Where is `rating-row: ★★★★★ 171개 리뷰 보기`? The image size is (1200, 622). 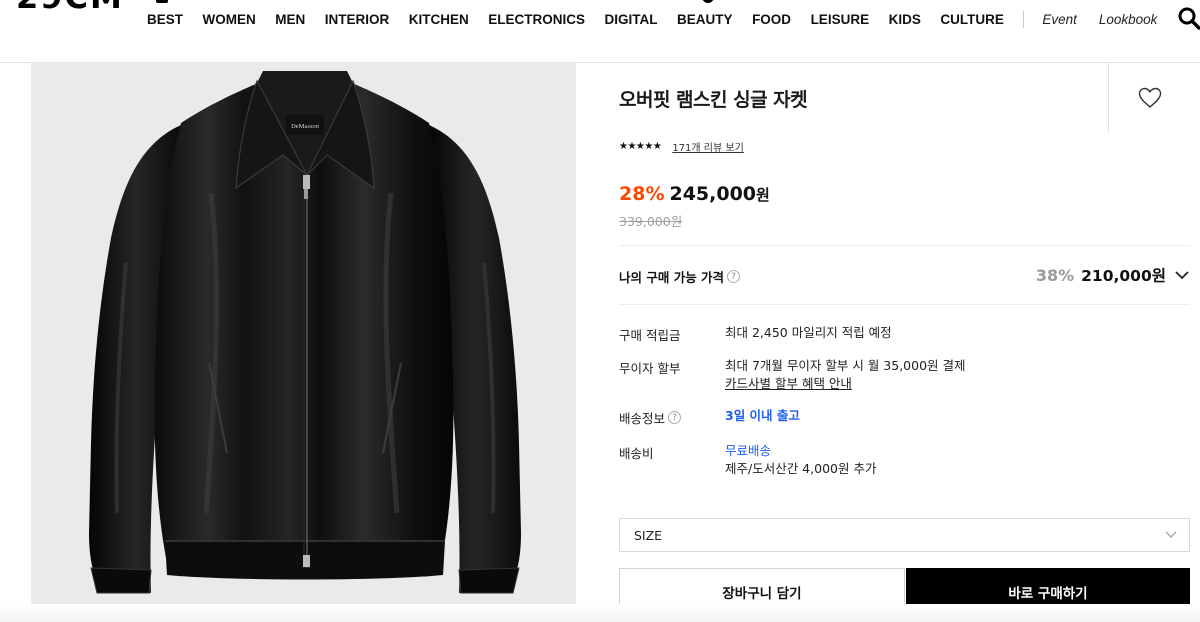
rating-row: ★★★★★ 171개 리뷰 보기 is located at coordinates (681, 146).